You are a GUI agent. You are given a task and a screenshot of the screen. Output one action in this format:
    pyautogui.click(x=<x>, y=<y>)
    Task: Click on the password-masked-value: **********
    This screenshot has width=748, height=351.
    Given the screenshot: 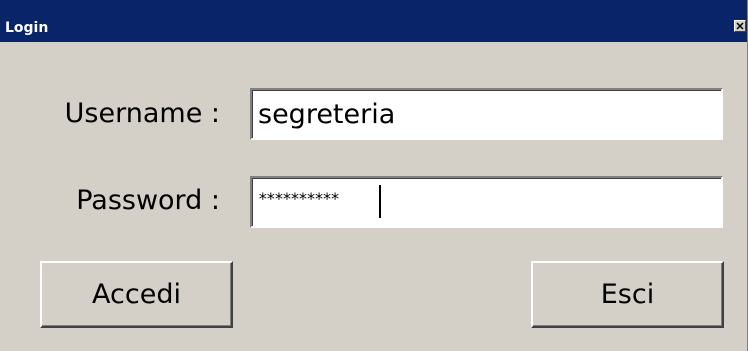 What is the action you would take?
    pyautogui.click(x=299, y=198)
    